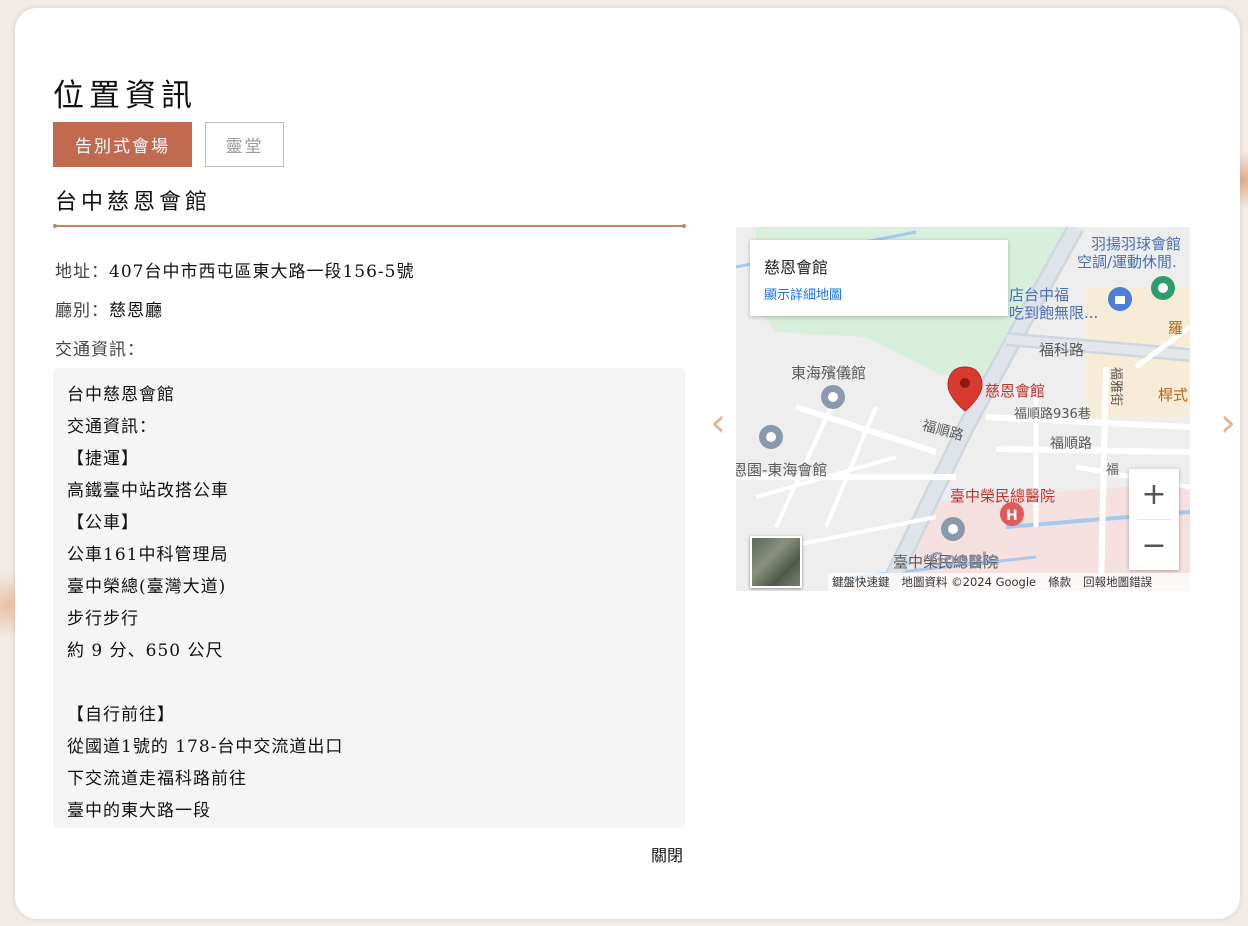 This screenshot has width=1248, height=926. Describe the element at coordinates (1113, 470) in the screenshot. I see `map-label: 福` at that location.